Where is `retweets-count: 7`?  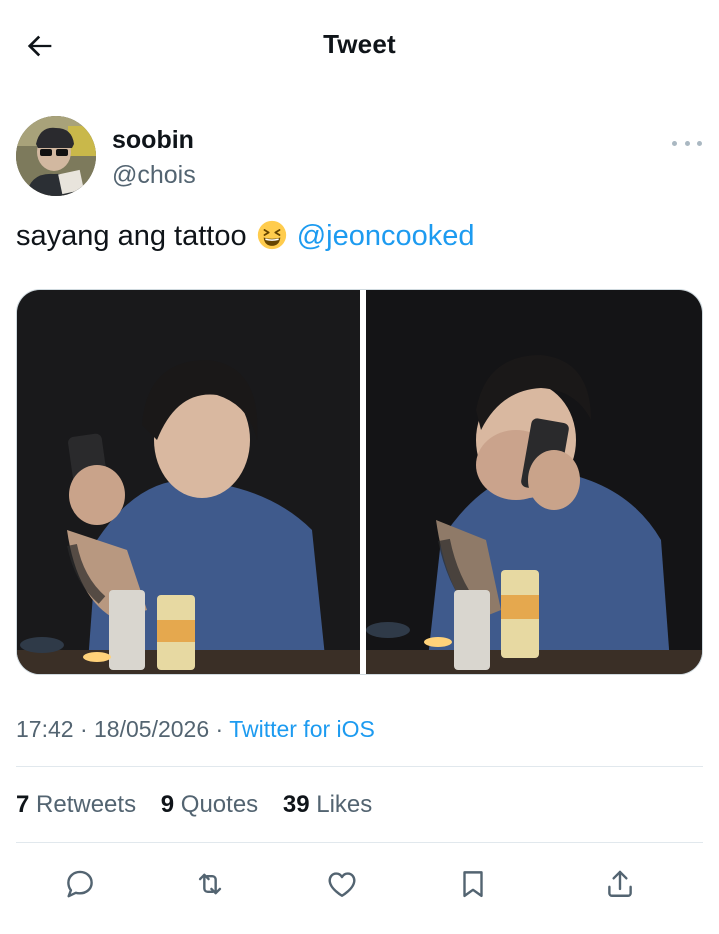
retweets-count: 7 is located at coordinates (23, 804).